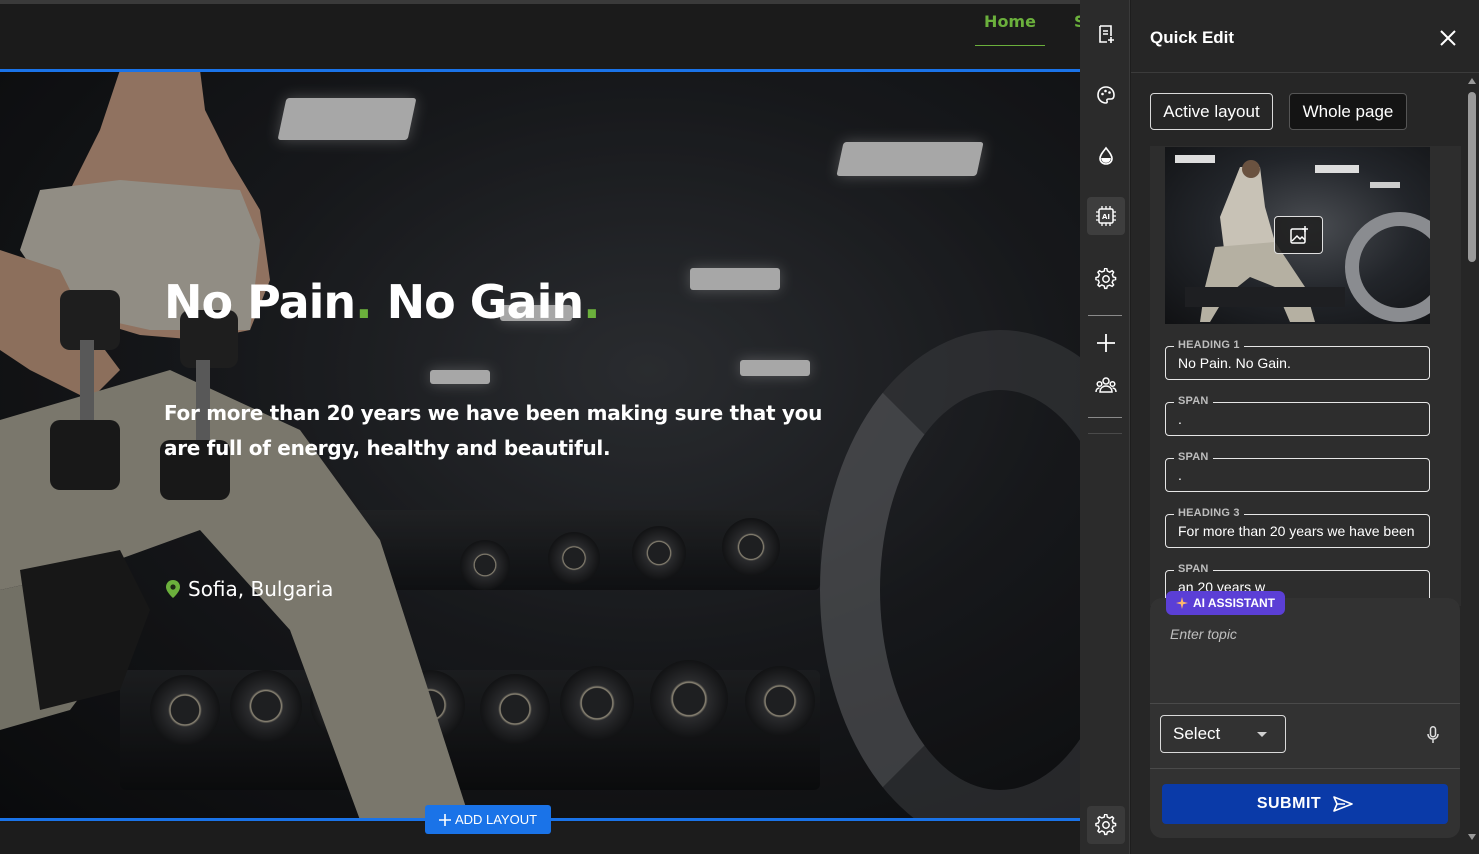 The width and height of the screenshot is (1479, 854). I want to click on image-add-icon, so click(1298, 235).